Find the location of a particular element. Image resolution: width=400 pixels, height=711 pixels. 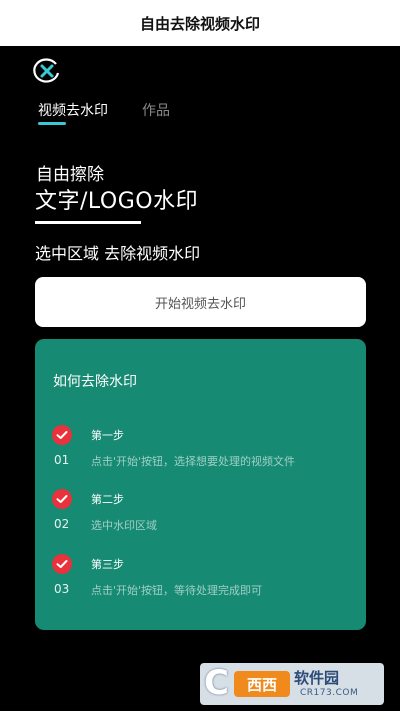

tab-label: 作品 is located at coordinates (156, 111).